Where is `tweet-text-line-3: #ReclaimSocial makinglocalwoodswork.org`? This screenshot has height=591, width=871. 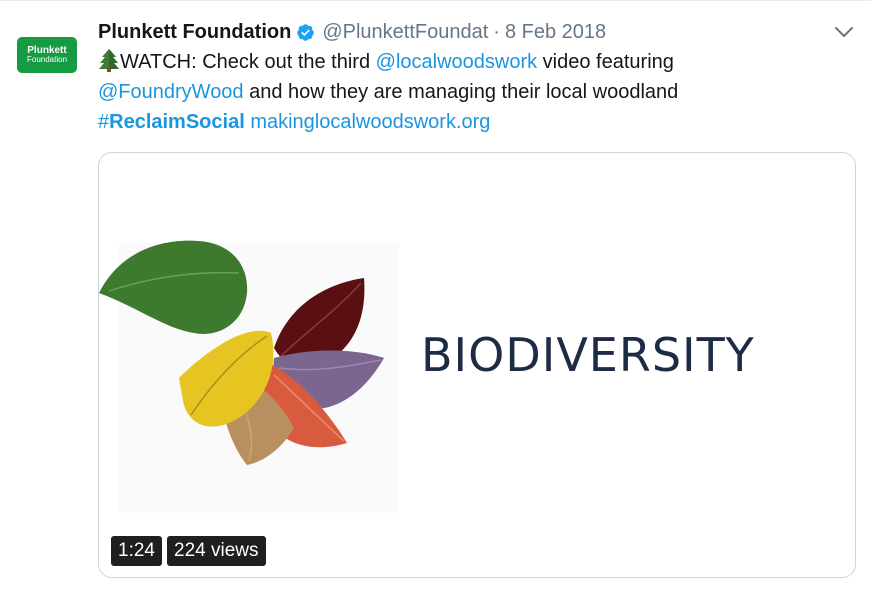 tweet-text-line-3: #ReclaimSocial makinglocalwoodswork.org is located at coordinates (473, 122).